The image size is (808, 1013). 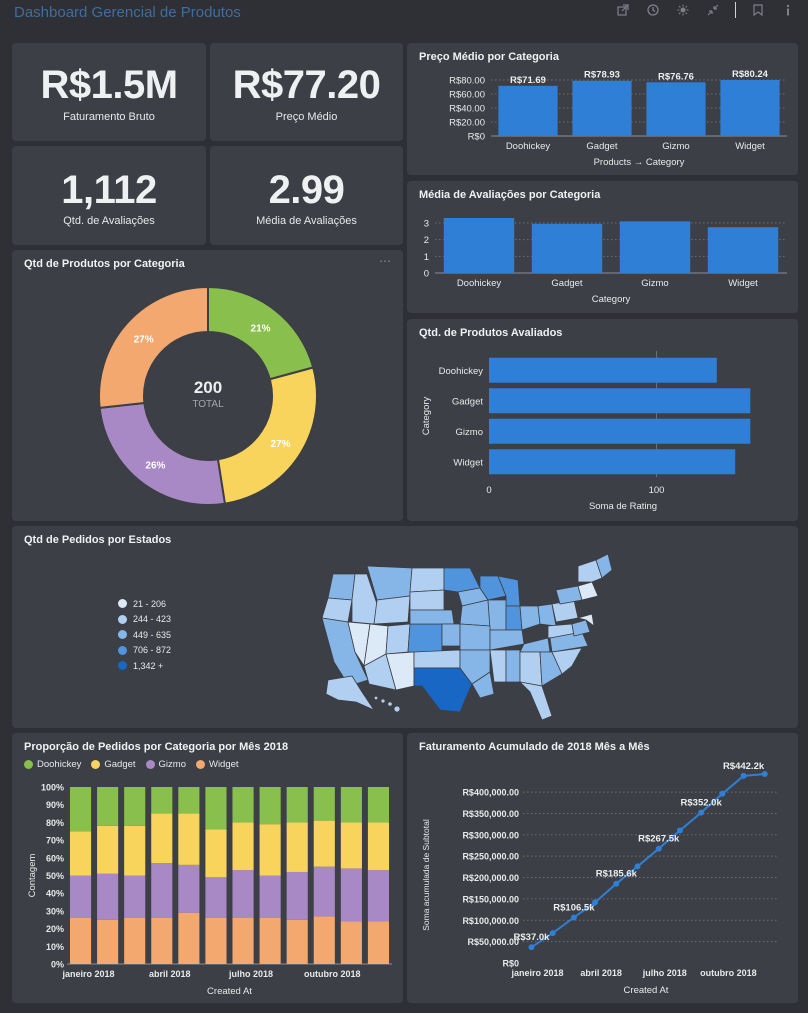 I want to click on info-icon, so click(x=788, y=10).